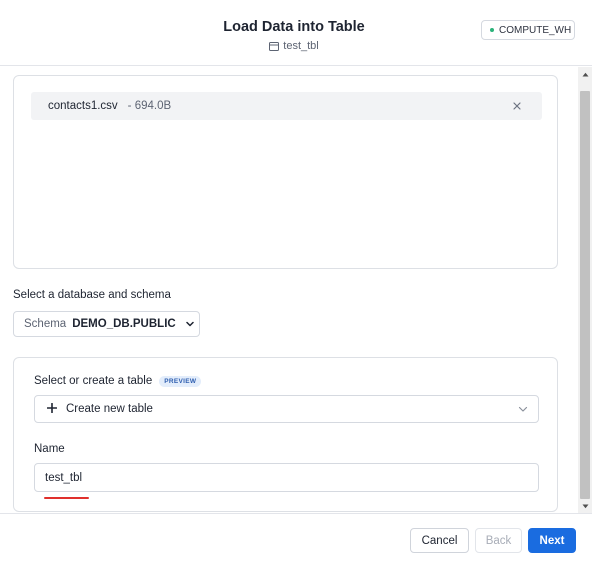 Image resolution: width=592 pixels, height=563 pixels. What do you see at coordinates (498, 540) in the screenshot?
I see `back-button: Back` at bounding box center [498, 540].